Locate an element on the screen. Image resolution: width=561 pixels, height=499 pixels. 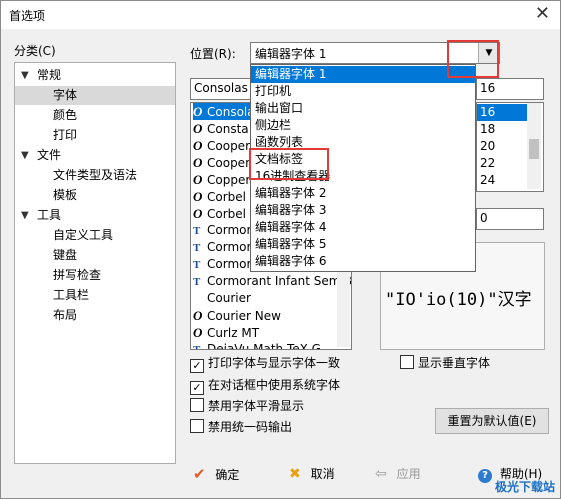
ok-button: ✔ 确定 is located at coordinates (216, 474).